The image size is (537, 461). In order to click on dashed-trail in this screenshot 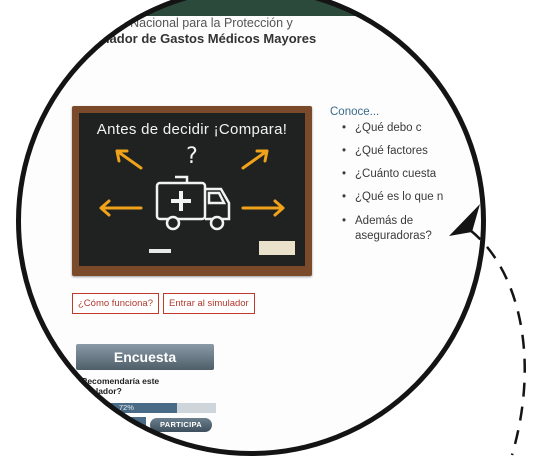, I will do `click(497, 342)`.